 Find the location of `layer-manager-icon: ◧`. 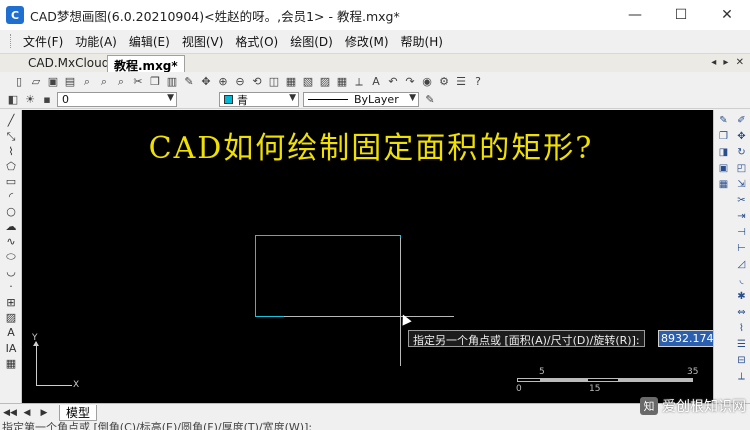

layer-manager-icon: ◧ is located at coordinates (13, 100).